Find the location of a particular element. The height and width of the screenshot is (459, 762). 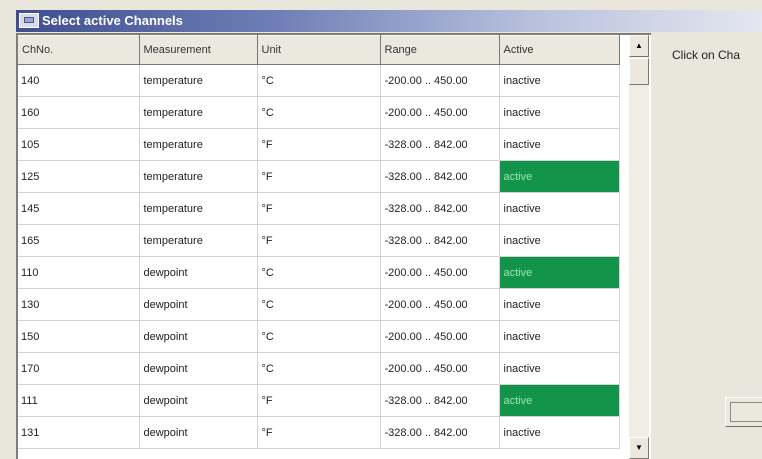

table-row: 131 dewpoint °F -328.00 .. 842.00 inactive is located at coordinates (319, 432).